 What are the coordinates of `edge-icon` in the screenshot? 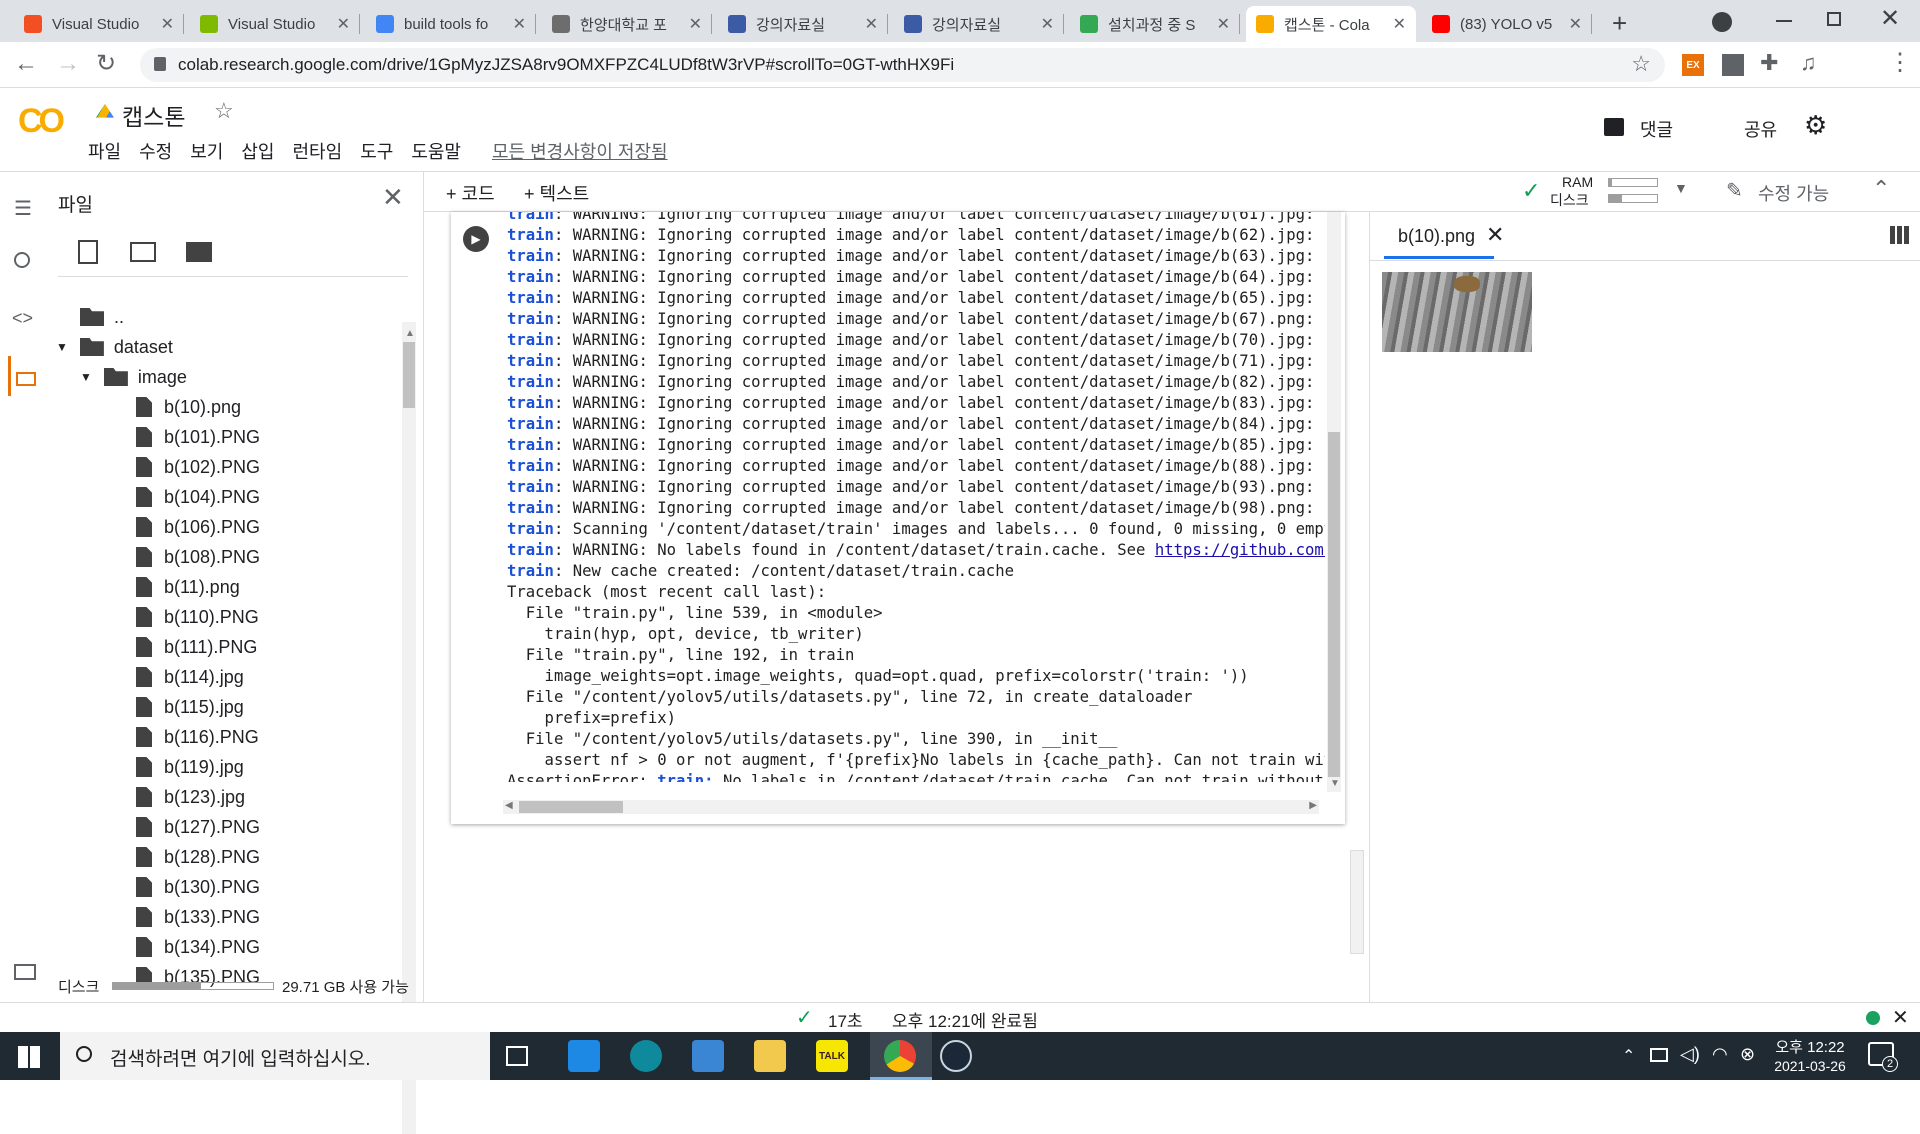 It's located at (646, 1056).